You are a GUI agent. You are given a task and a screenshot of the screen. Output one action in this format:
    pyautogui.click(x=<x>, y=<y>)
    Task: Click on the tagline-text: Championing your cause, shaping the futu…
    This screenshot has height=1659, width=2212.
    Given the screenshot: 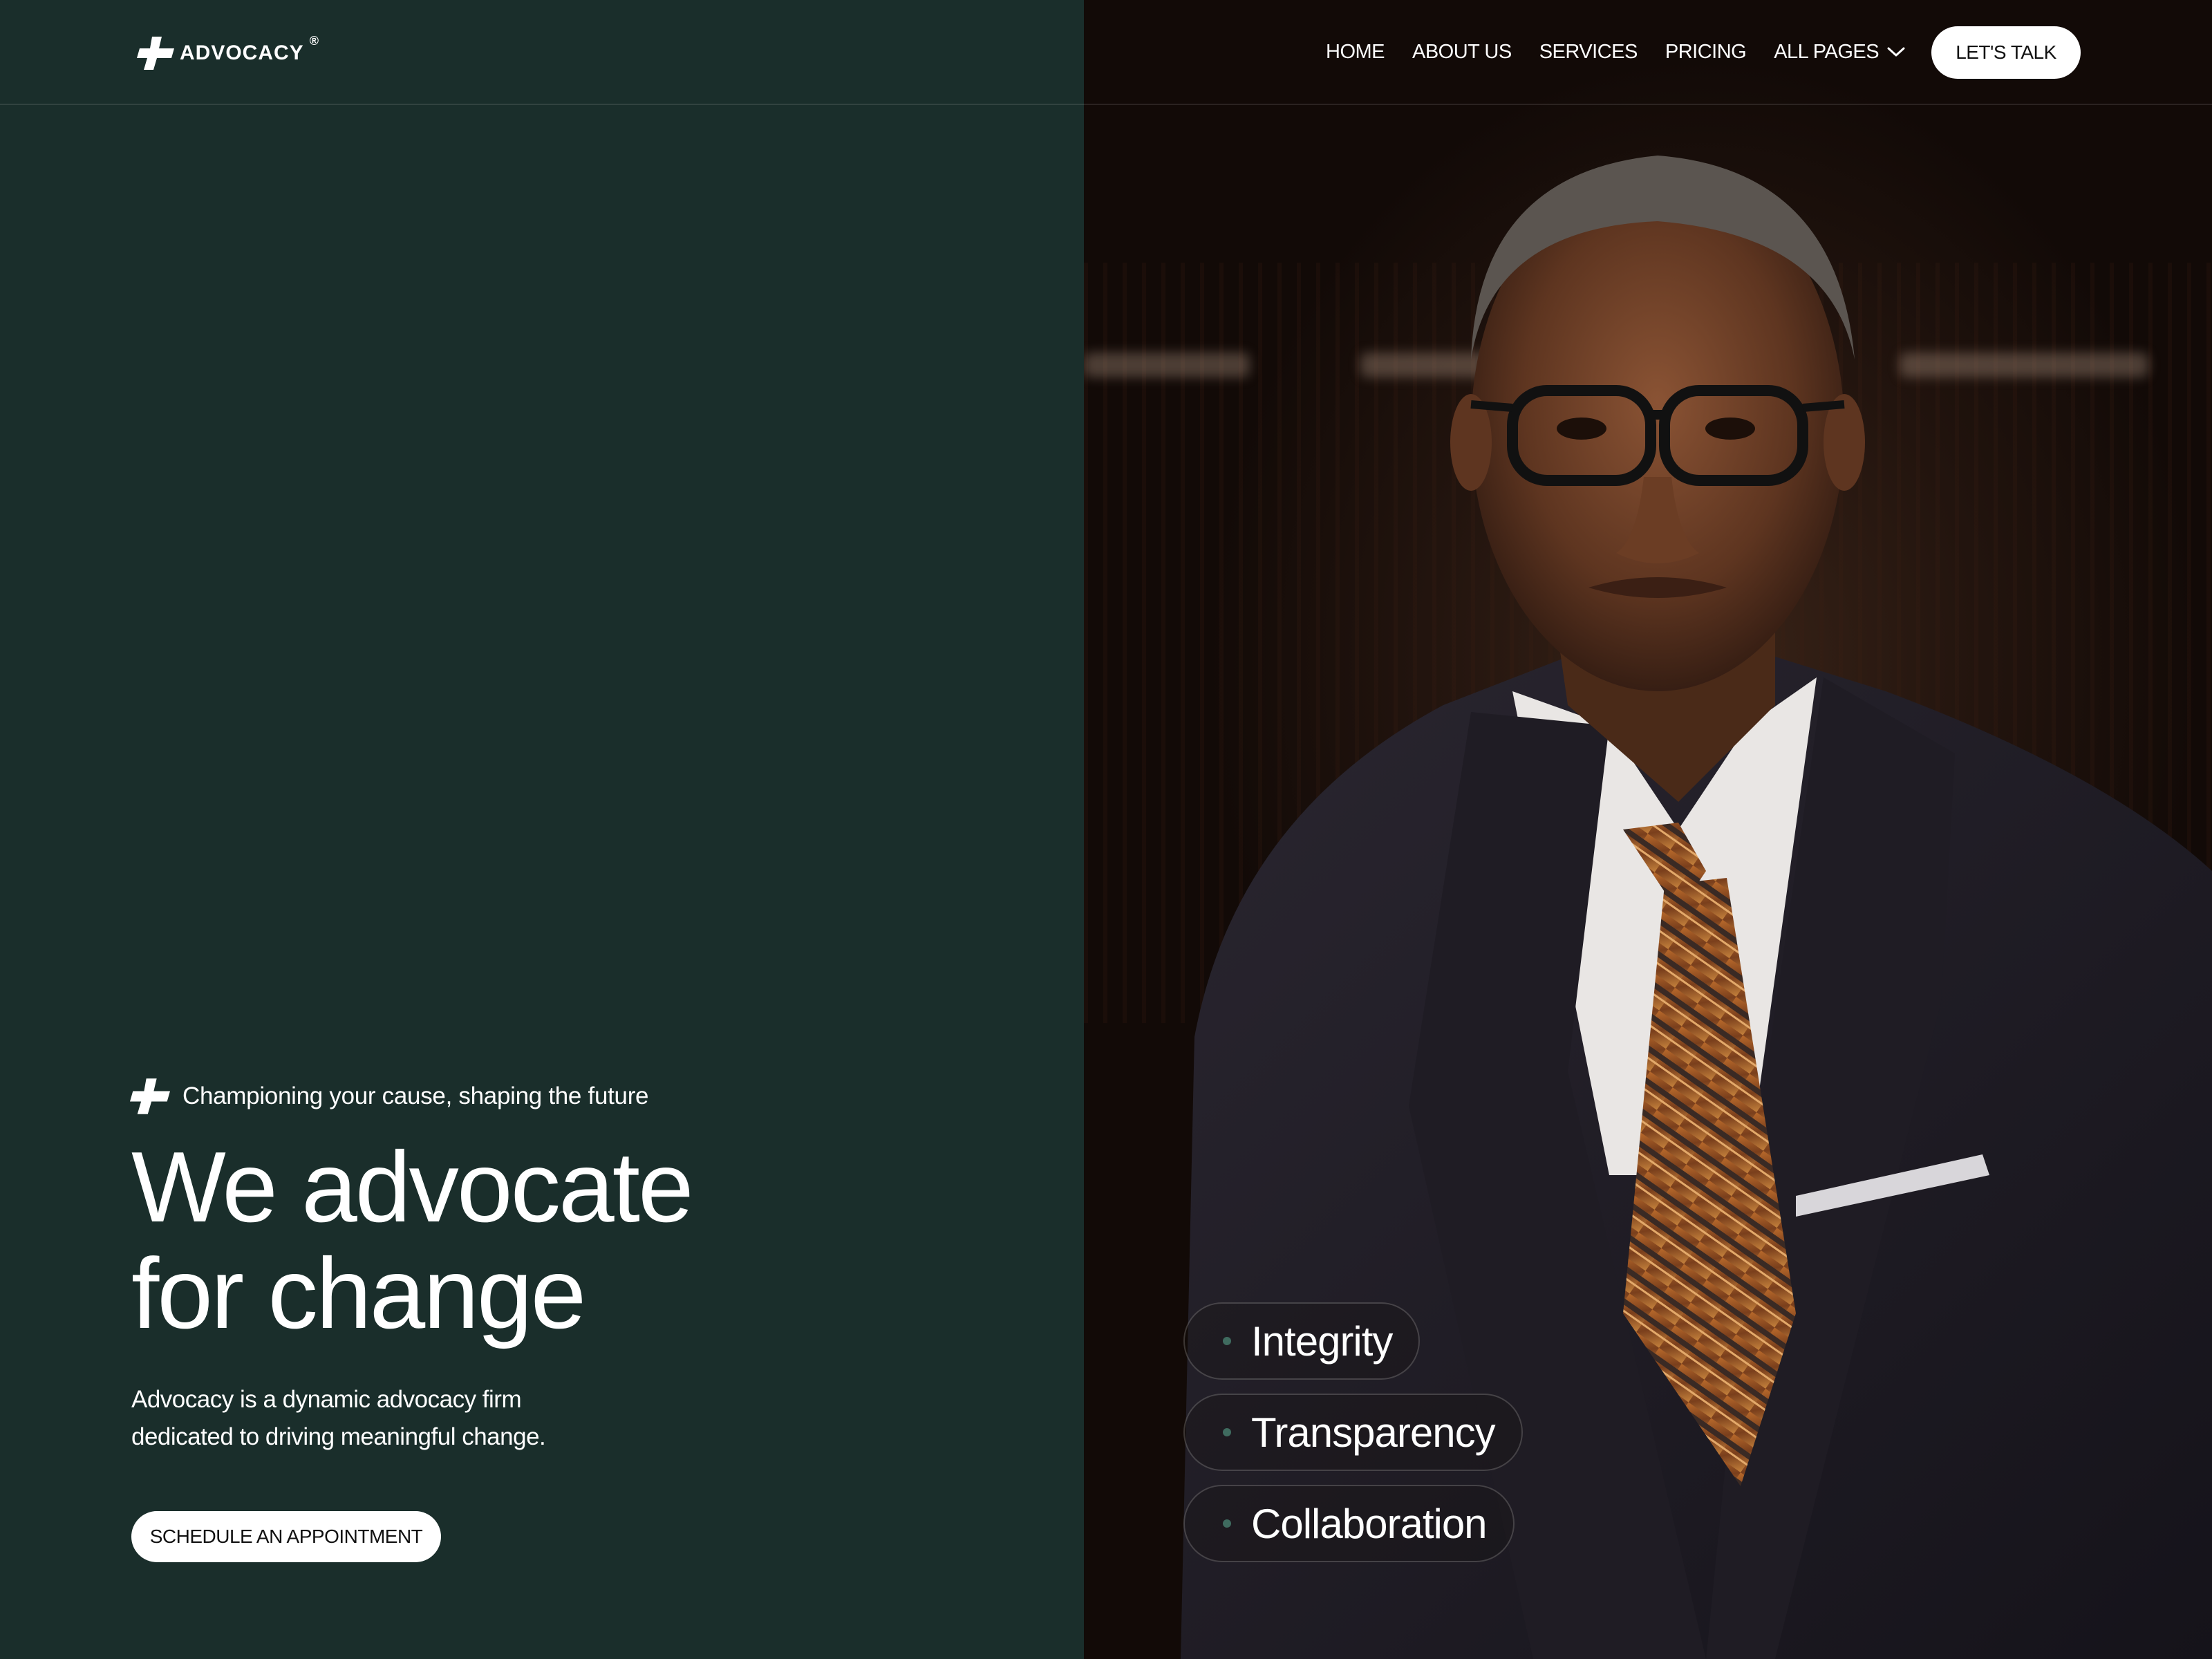 What is the action you would take?
    pyautogui.click(x=415, y=1095)
    